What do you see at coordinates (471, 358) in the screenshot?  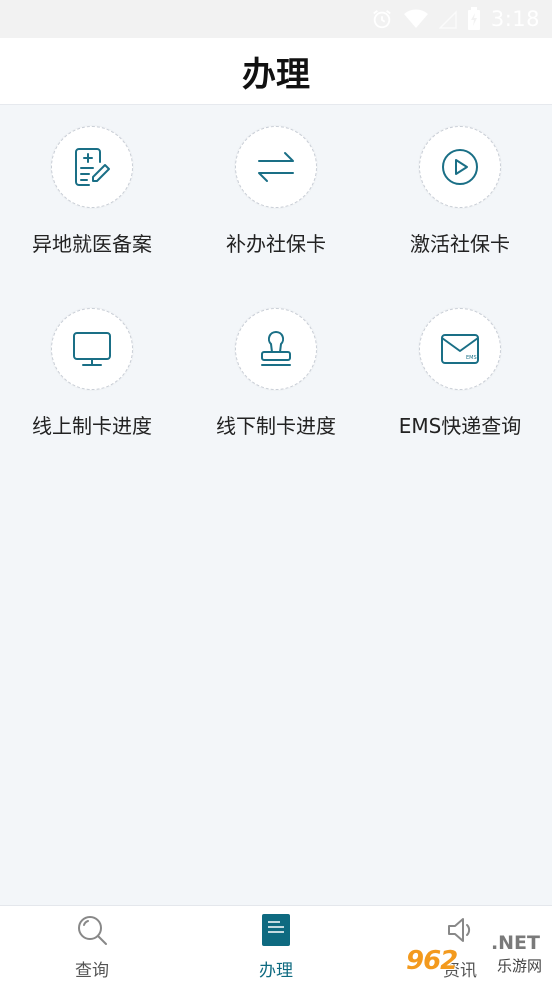 I see `svg-text: EMS` at bounding box center [471, 358].